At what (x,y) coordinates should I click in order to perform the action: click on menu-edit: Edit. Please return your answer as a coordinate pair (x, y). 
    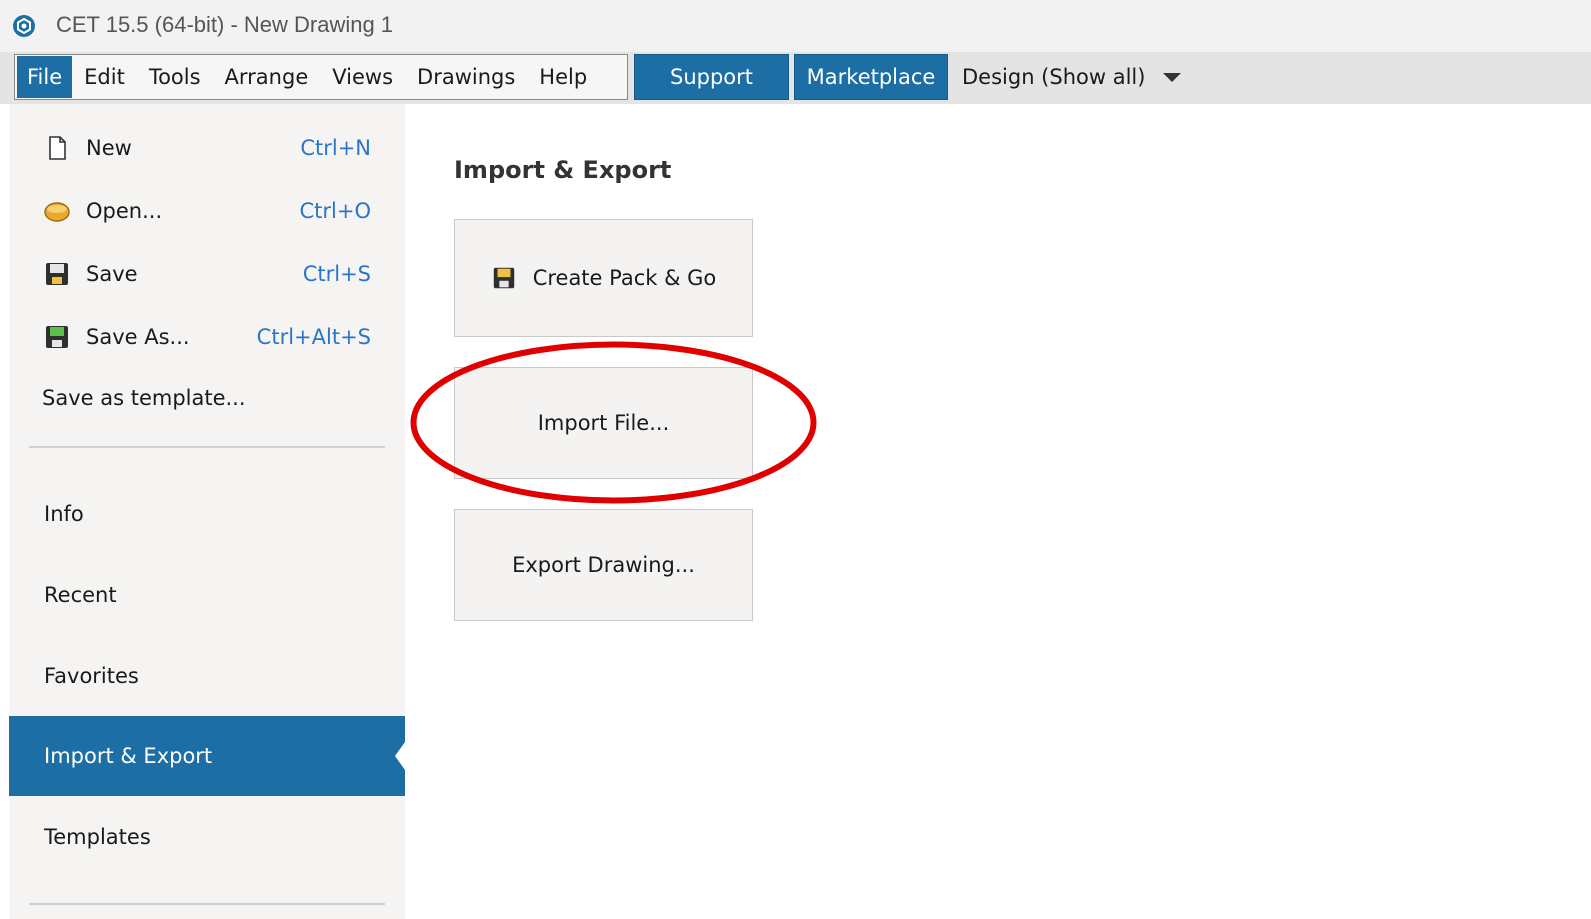
    Looking at the image, I should click on (104, 77).